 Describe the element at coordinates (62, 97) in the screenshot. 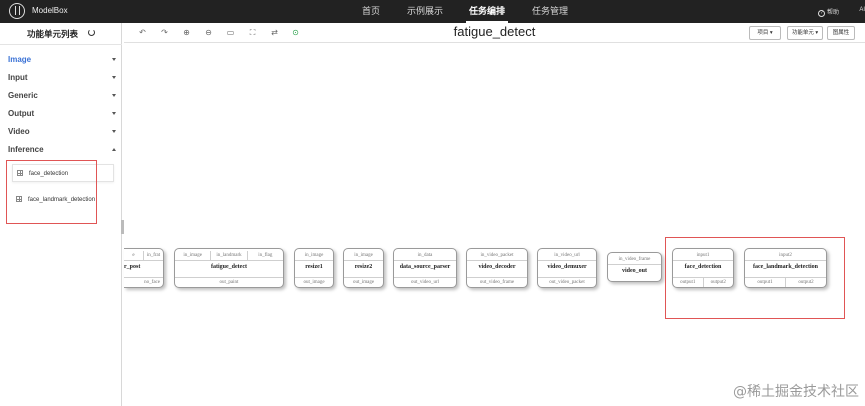

I see `category-generic: Generic` at that location.